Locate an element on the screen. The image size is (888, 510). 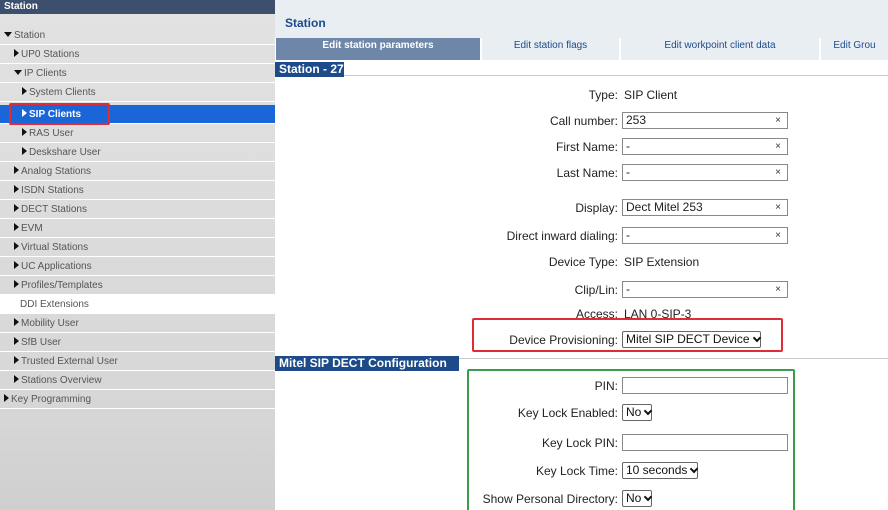
tab-edit-group: Edit Grou is located at coordinates (854, 49).